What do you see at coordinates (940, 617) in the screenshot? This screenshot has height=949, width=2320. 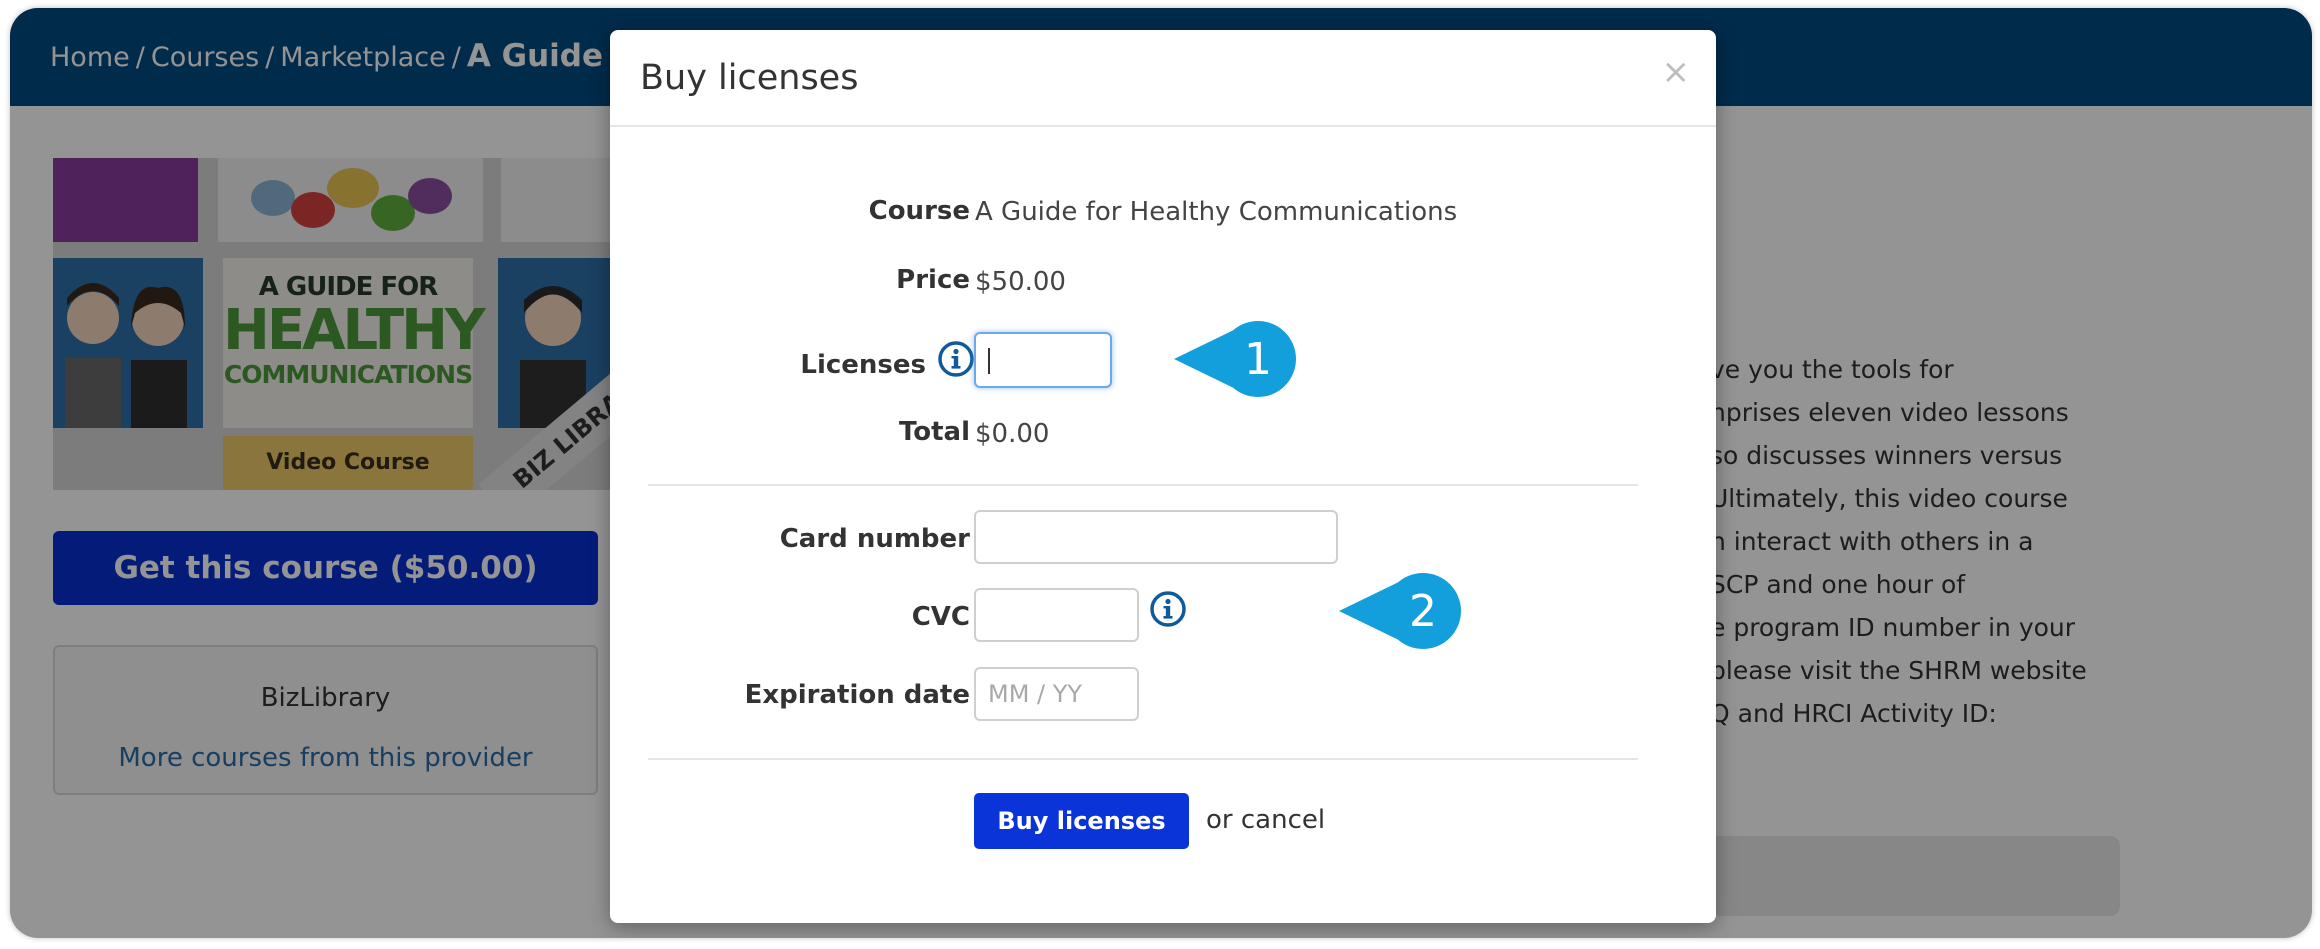 I see `cvc-label: CVC` at bounding box center [940, 617].